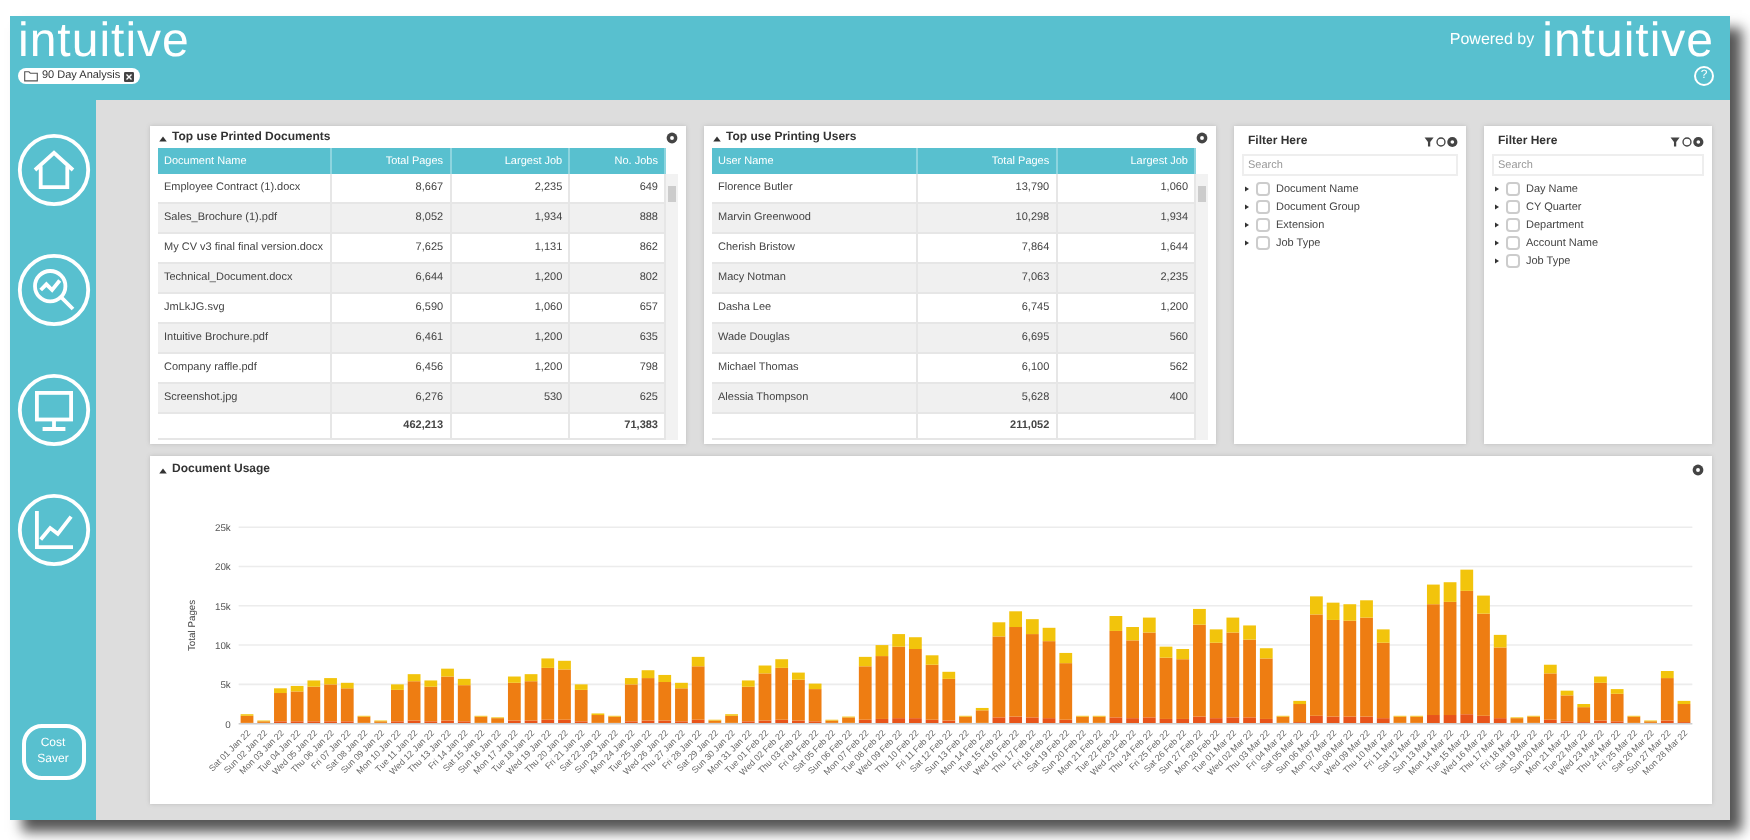 Image resolution: width=1750 pixels, height=840 pixels. What do you see at coordinates (104, 42) in the screenshot?
I see `logo-text: intuitive` at bounding box center [104, 42].